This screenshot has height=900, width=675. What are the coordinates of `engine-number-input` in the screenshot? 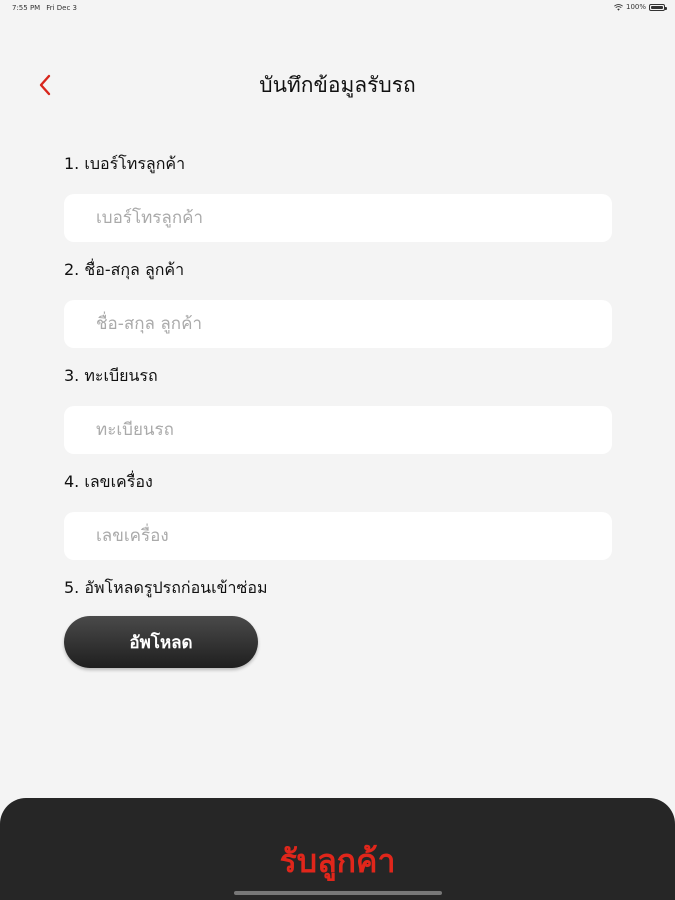 It's located at (338, 536).